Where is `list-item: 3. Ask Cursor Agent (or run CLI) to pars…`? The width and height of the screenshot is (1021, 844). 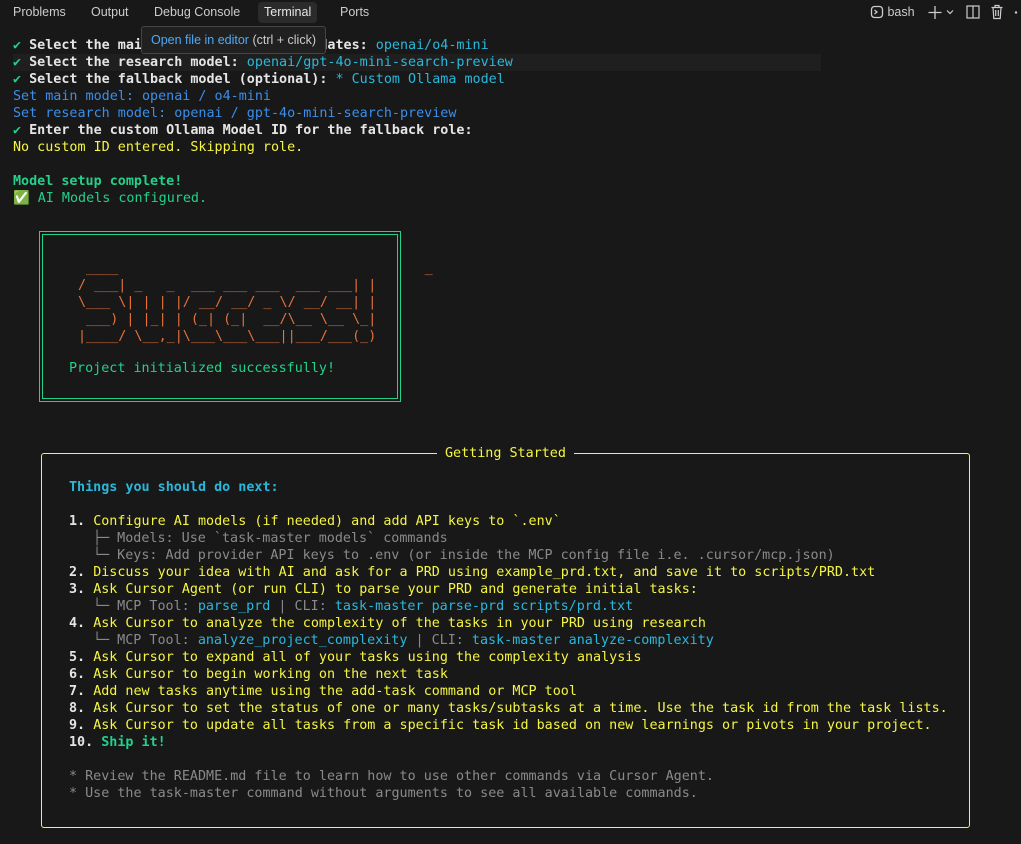 list-item: 3. Ask Cursor Agent (or run CLI) to pars… is located at coordinates (383, 589).